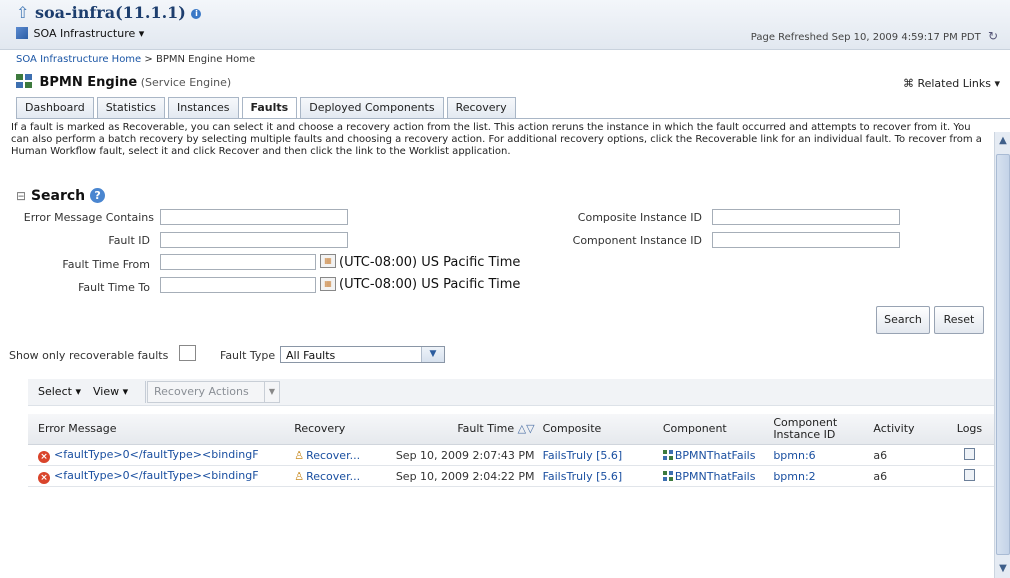 Image resolution: width=1010 pixels, height=578 pixels. What do you see at coordinates (637, 240) in the screenshot?
I see `component-instance-label: Component Instance ID` at bounding box center [637, 240].